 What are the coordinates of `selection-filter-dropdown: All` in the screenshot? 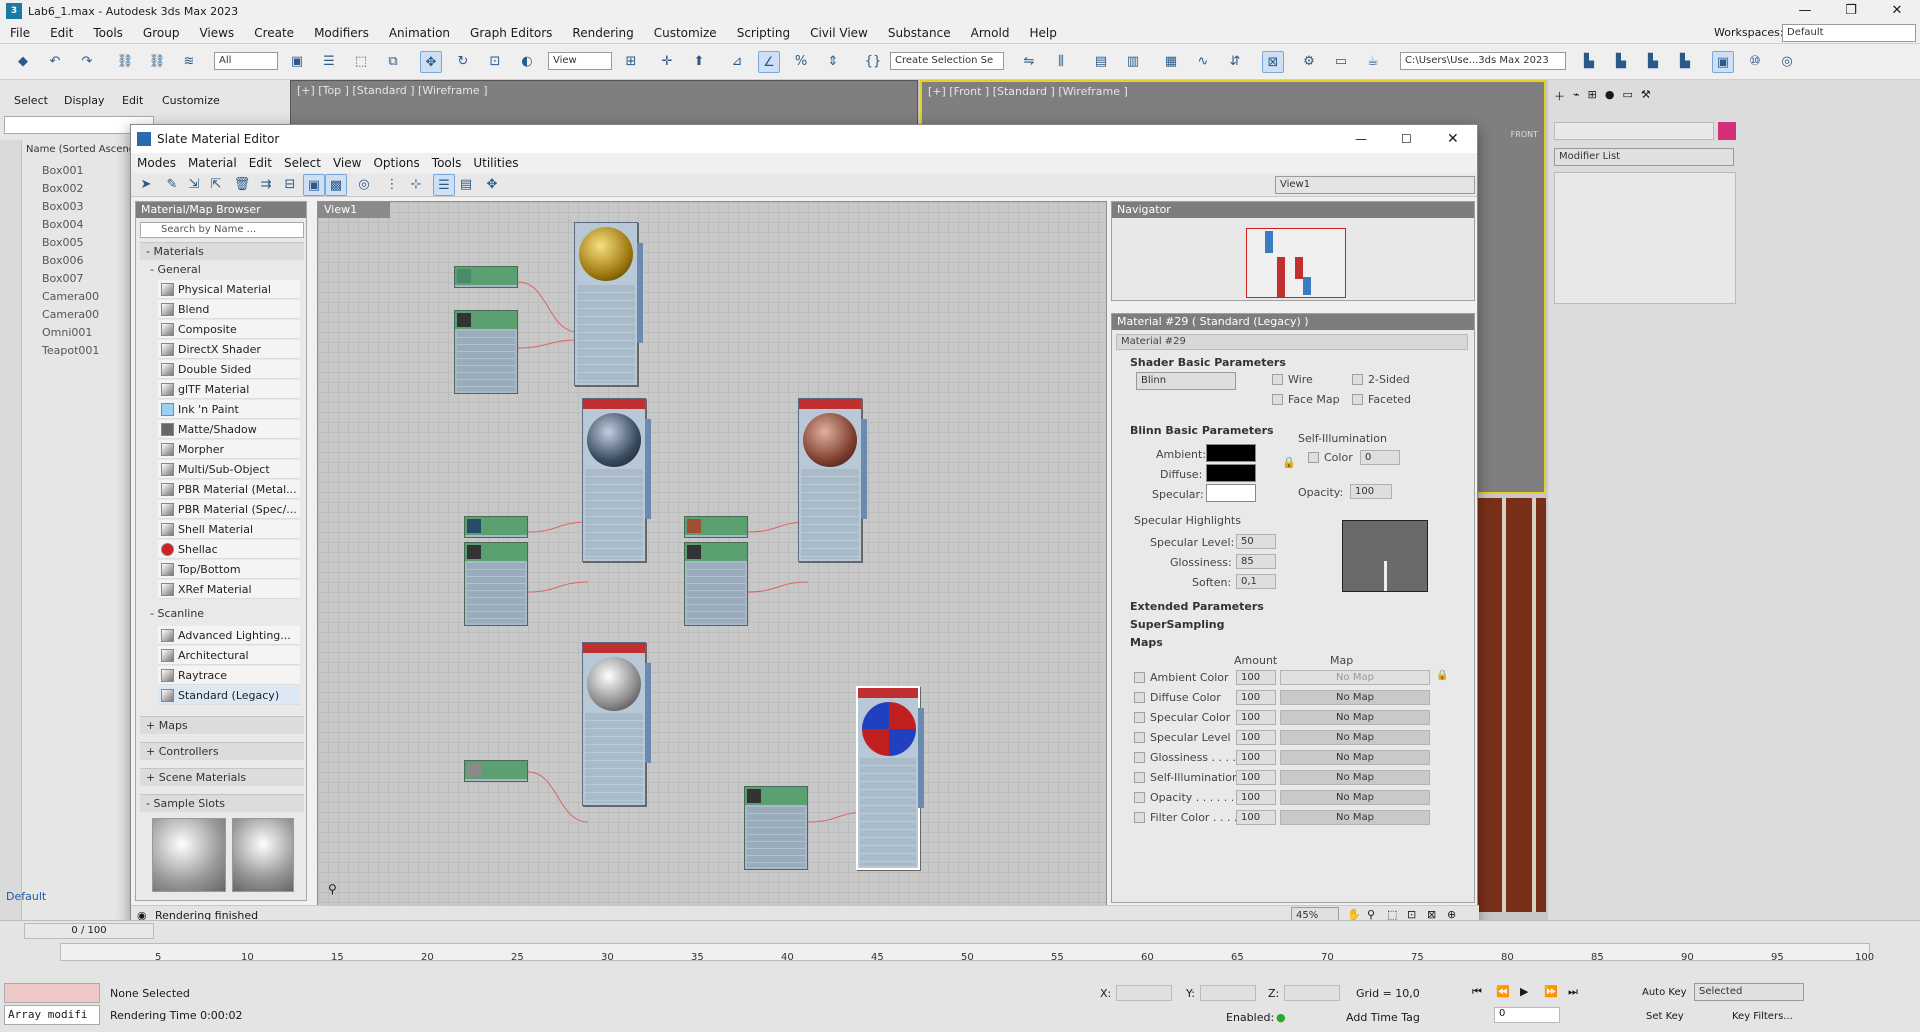 It's located at (246, 61).